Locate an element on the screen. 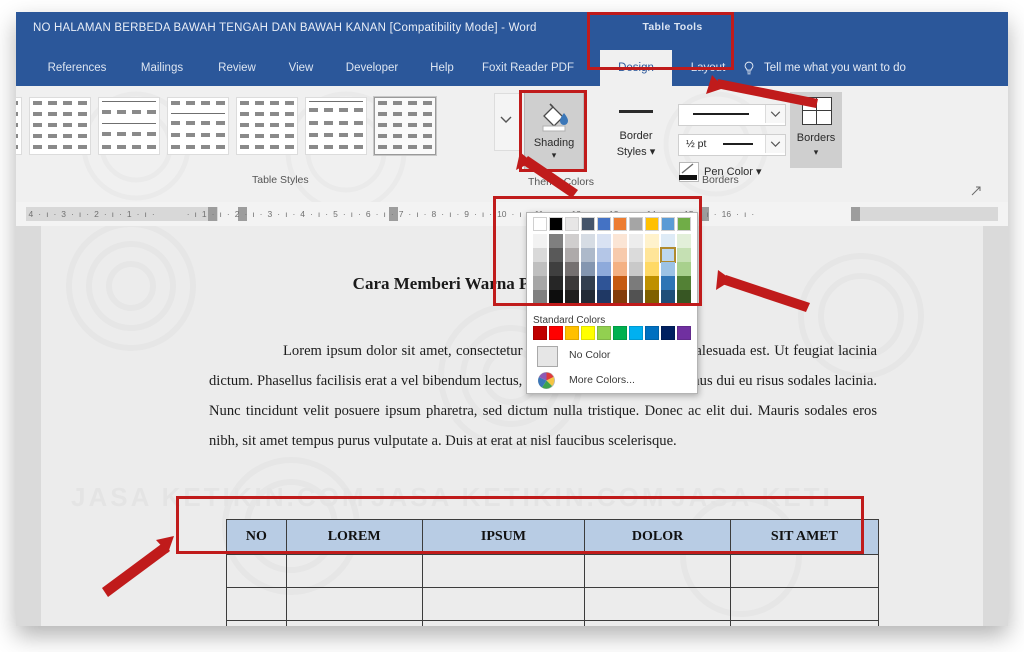 Image resolution: width=1024 pixels, height=652 pixels. standard-colors-grid is located at coordinates (612, 333).